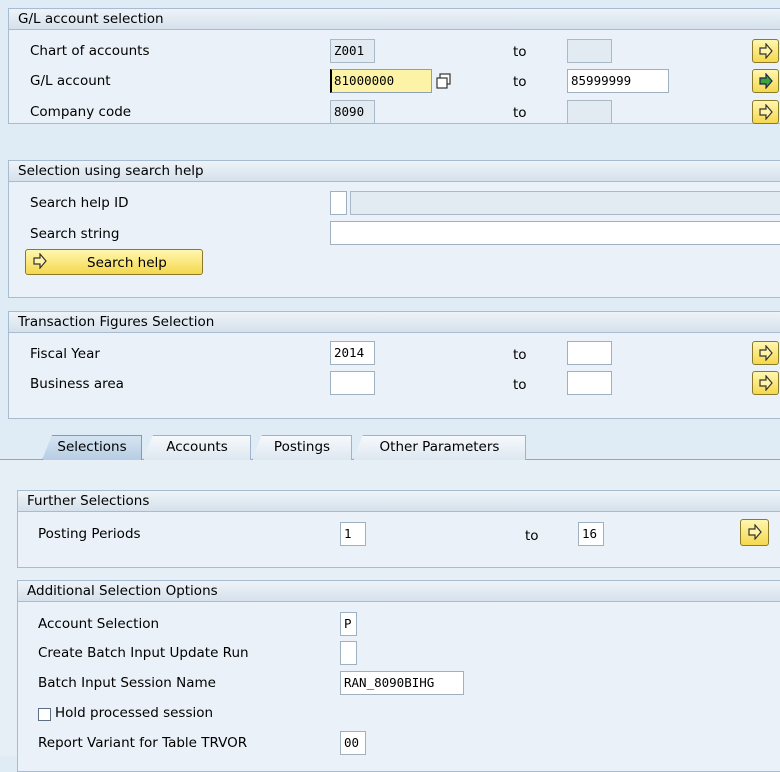  I want to click on business-area-from-field, so click(352, 383).